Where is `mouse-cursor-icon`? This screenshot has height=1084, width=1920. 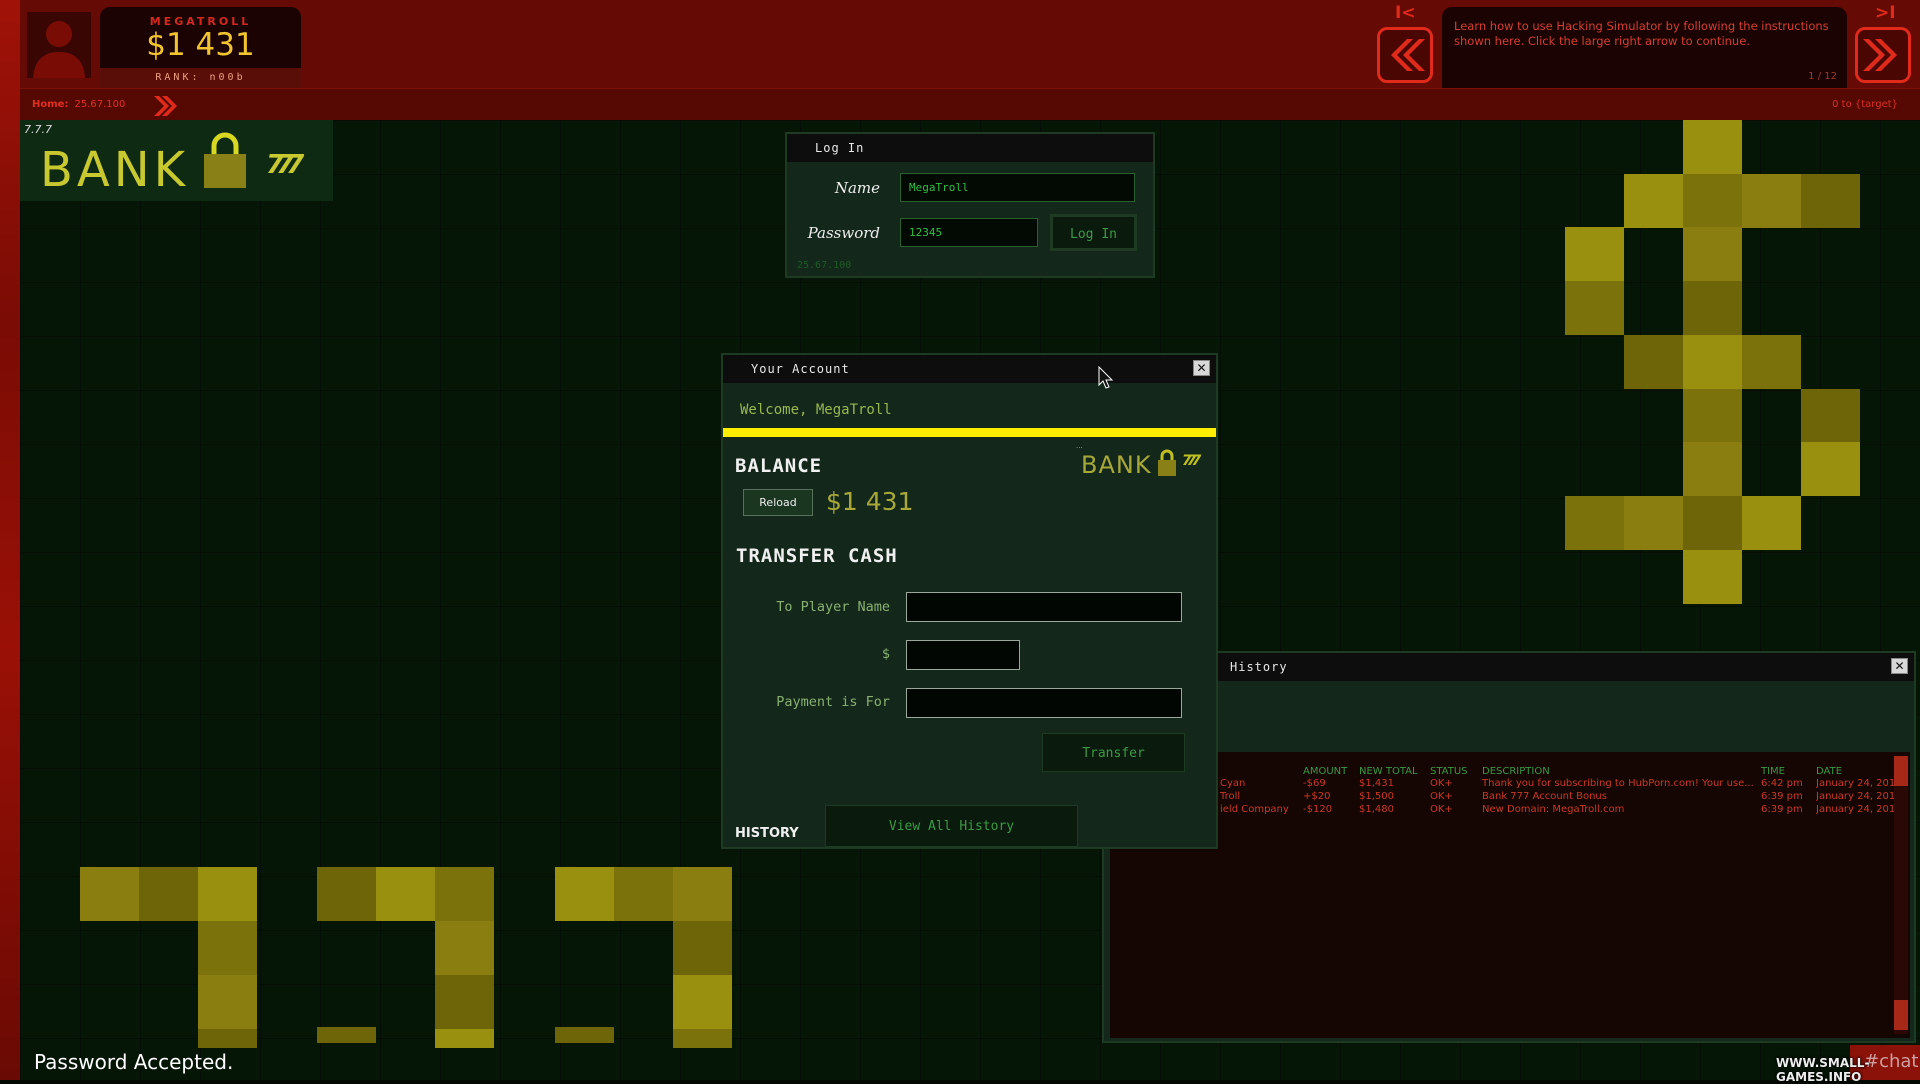 mouse-cursor-icon is located at coordinates (1106, 377).